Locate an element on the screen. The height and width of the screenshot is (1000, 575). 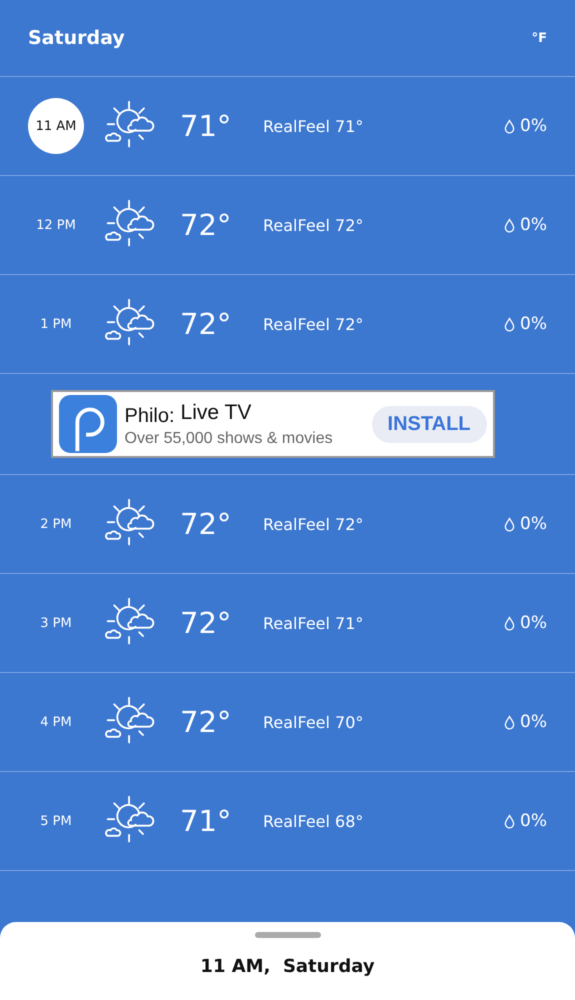
hour-time: 1 PM is located at coordinates (56, 324).